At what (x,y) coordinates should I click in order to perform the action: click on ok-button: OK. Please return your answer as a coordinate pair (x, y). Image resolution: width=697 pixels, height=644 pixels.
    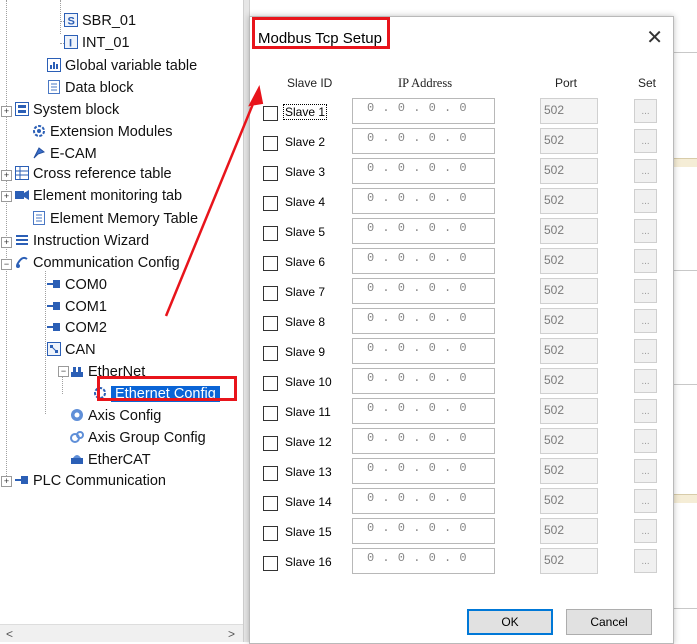
    Looking at the image, I should click on (510, 622).